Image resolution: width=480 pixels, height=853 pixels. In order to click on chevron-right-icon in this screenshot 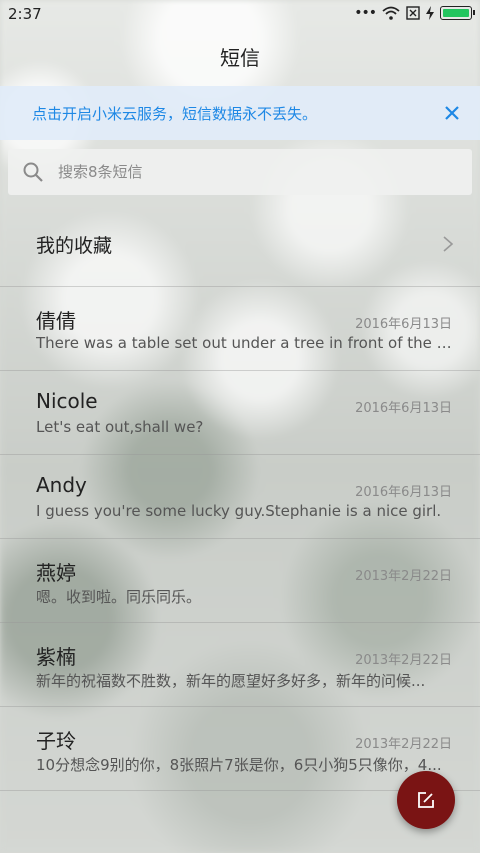, I will do `click(448, 244)`.